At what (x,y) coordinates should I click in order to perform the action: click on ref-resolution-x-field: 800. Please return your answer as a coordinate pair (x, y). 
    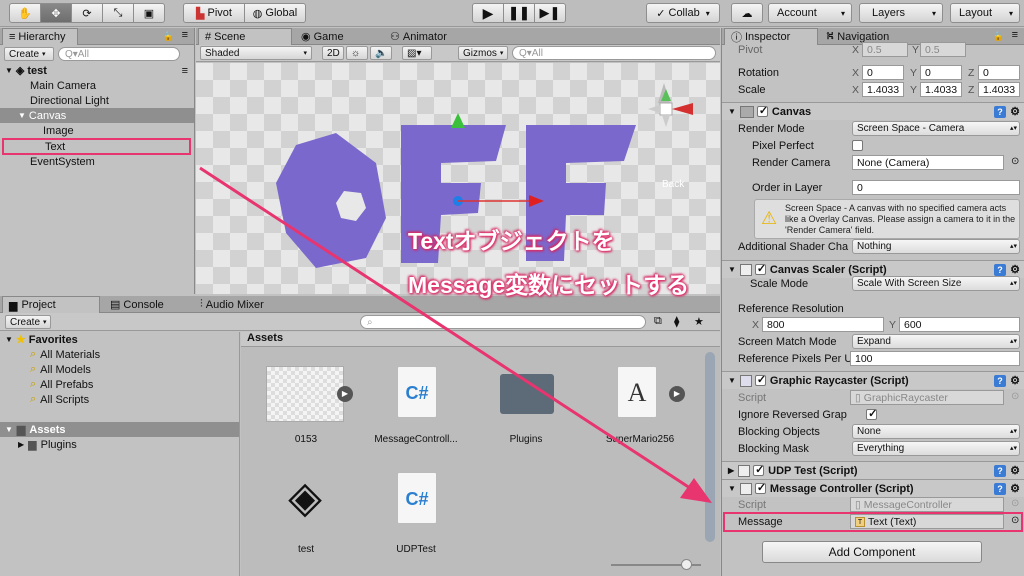
    Looking at the image, I should click on (823, 324).